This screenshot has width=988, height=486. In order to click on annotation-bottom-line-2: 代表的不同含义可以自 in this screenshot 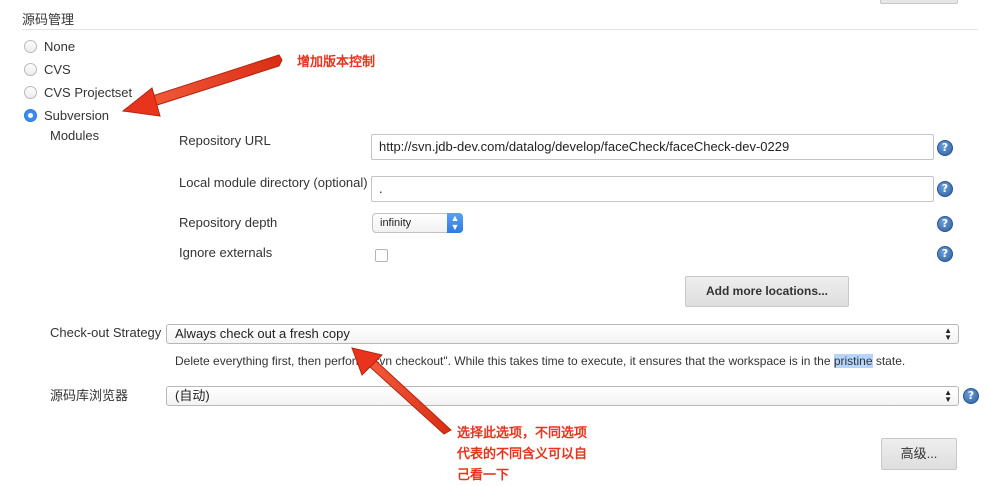, I will do `click(522, 454)`.